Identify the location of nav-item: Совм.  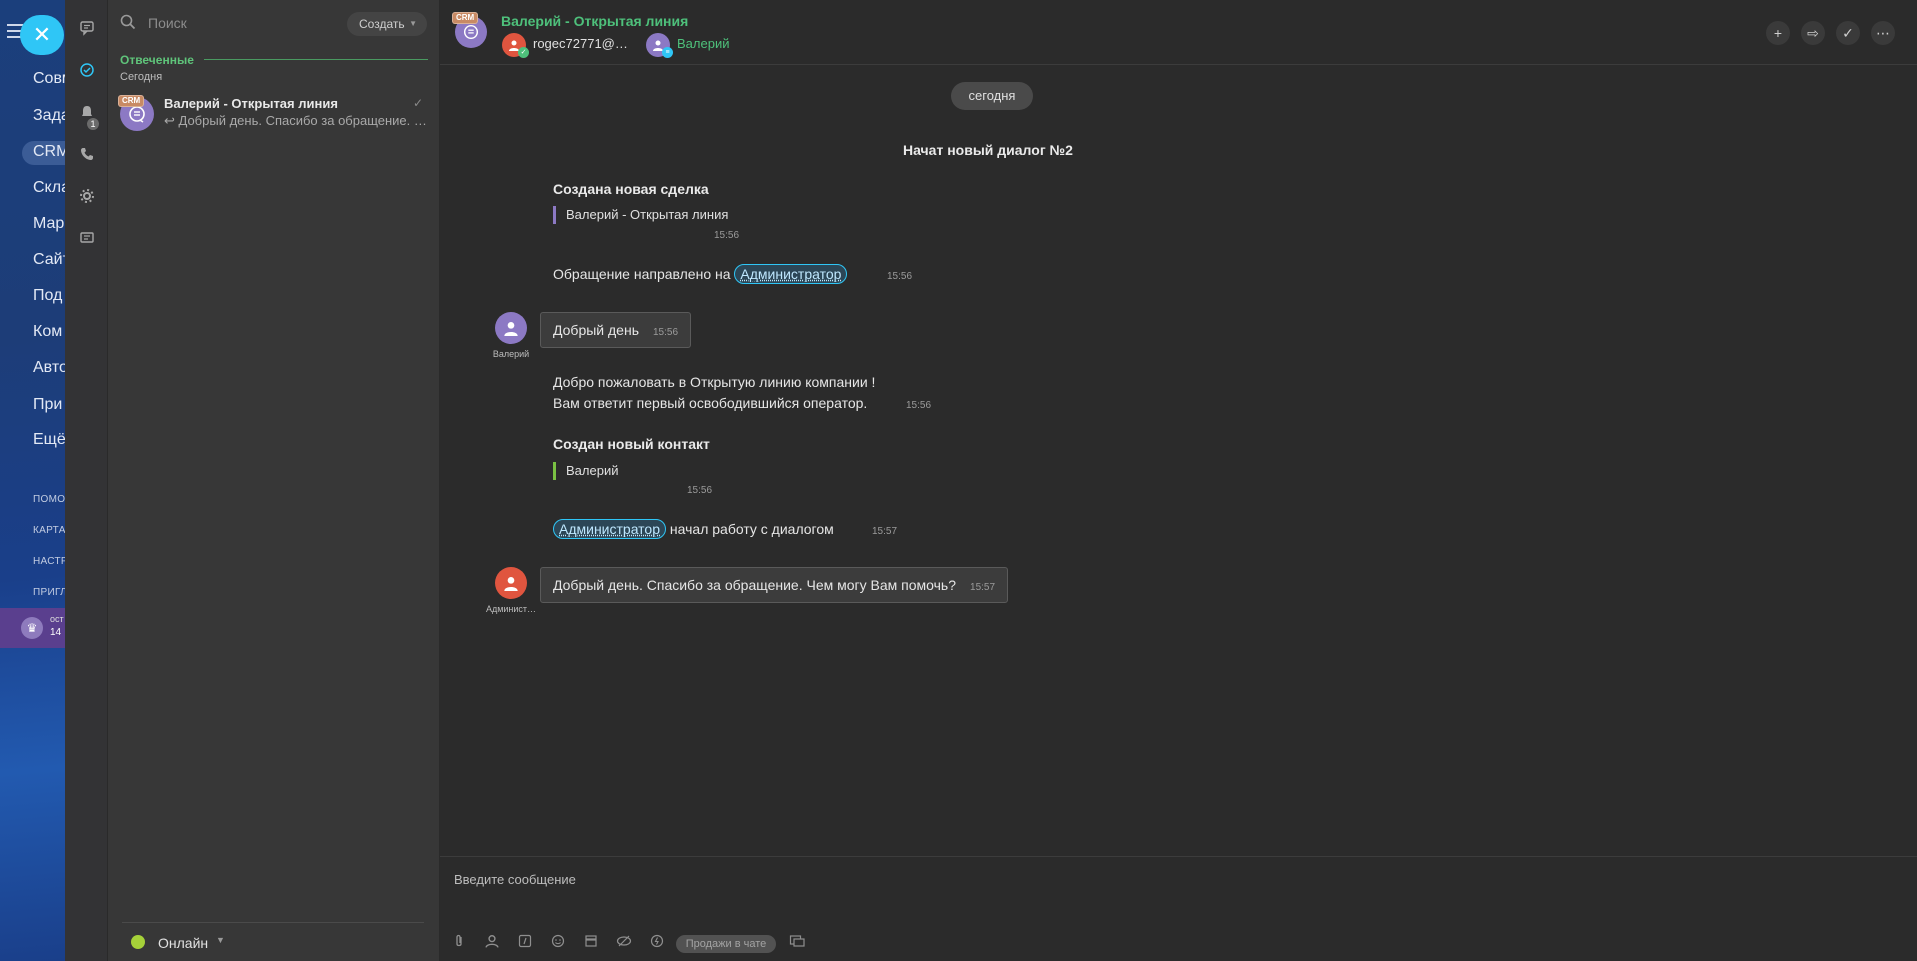
(49, 79).